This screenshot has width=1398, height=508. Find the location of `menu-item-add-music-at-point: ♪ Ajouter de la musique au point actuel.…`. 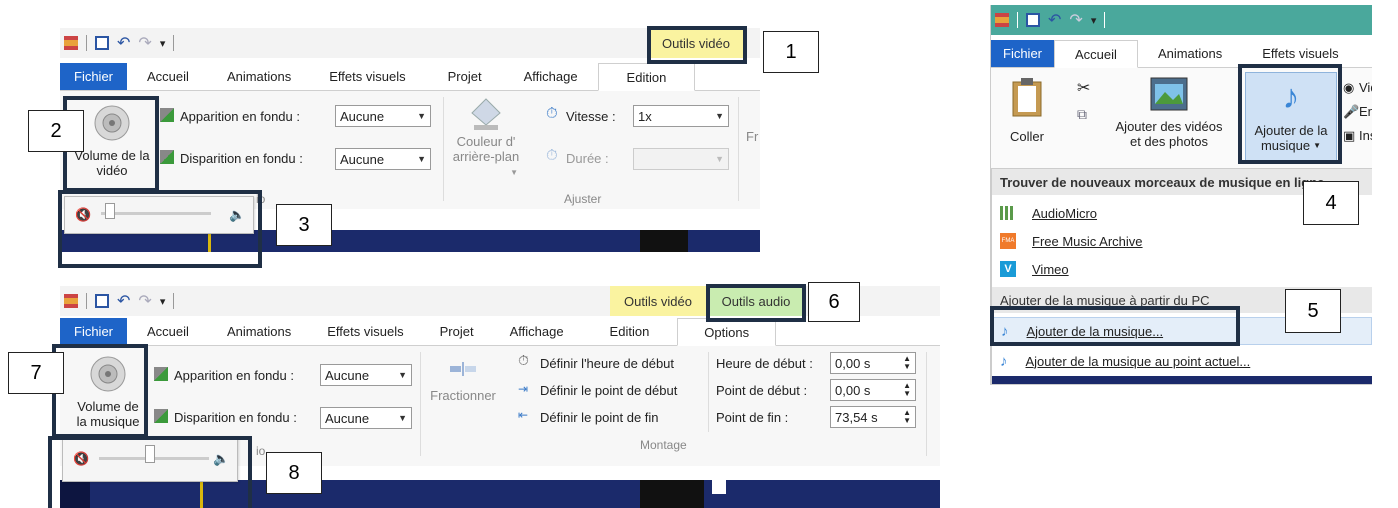

menu-item-add-music-at-point: ♪ Ajouter de la musique au point actuel.… is located at coordinates (1182, 361).